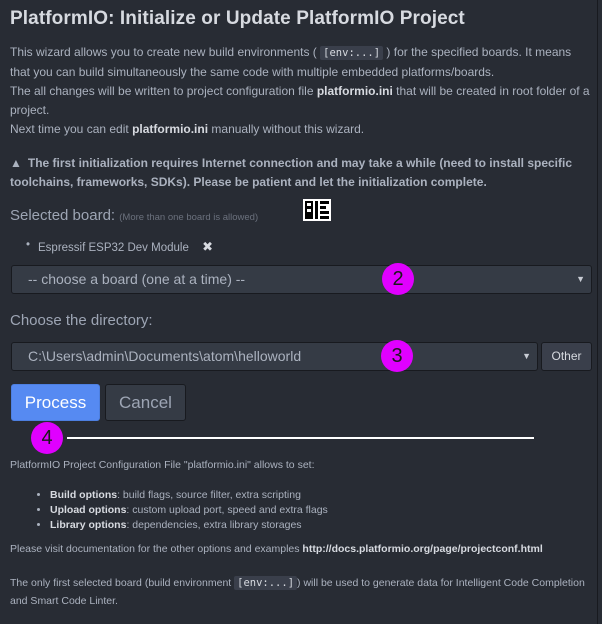  What do you see at coordinates (63, 215) in the screenshot?
I see `selected-board-heading: Selected board:` at bounding box center [63, 215].